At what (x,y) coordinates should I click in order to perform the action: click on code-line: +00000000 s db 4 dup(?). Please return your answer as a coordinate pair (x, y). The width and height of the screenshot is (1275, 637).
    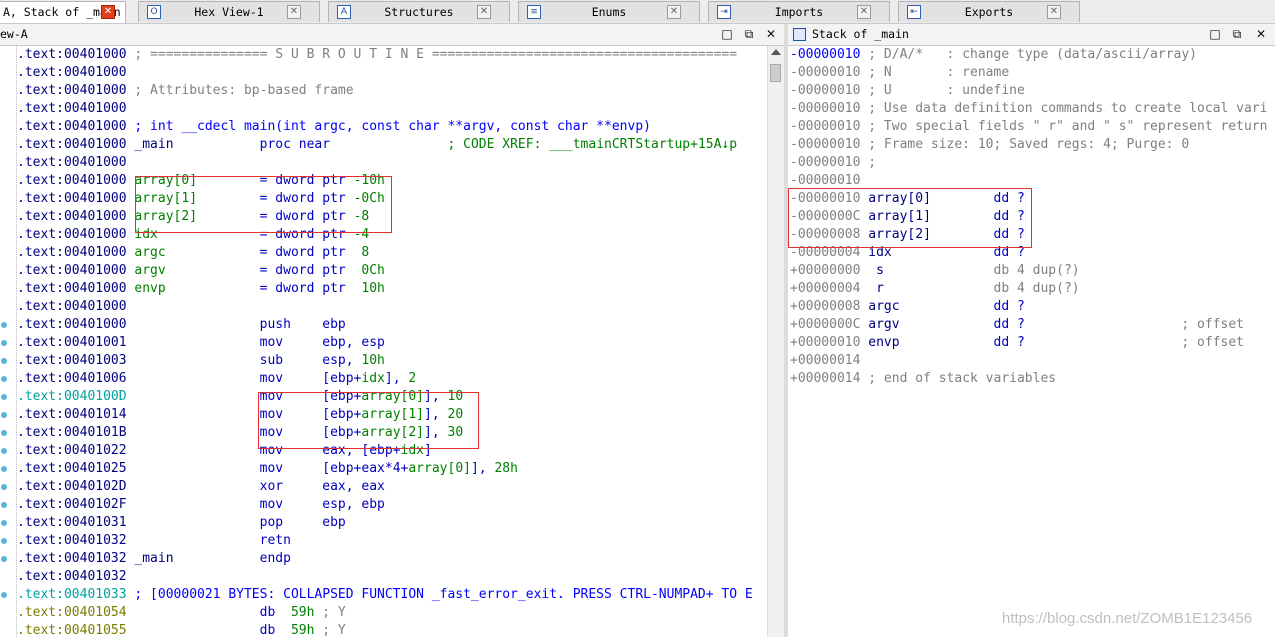
    Looking at the image, I should click on (1032, 271).